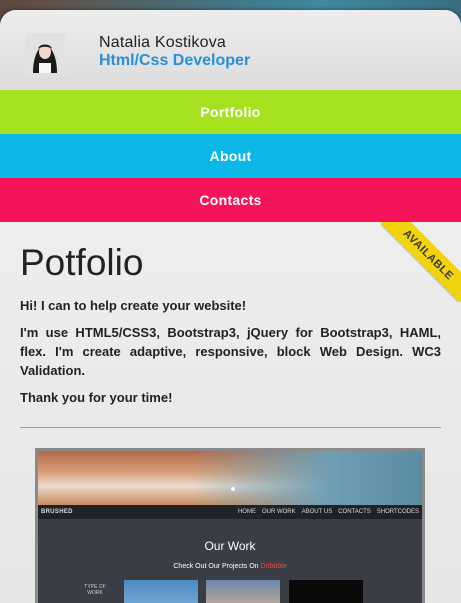  I want to click on preview-nav-home: HOME, so click(246, 512).